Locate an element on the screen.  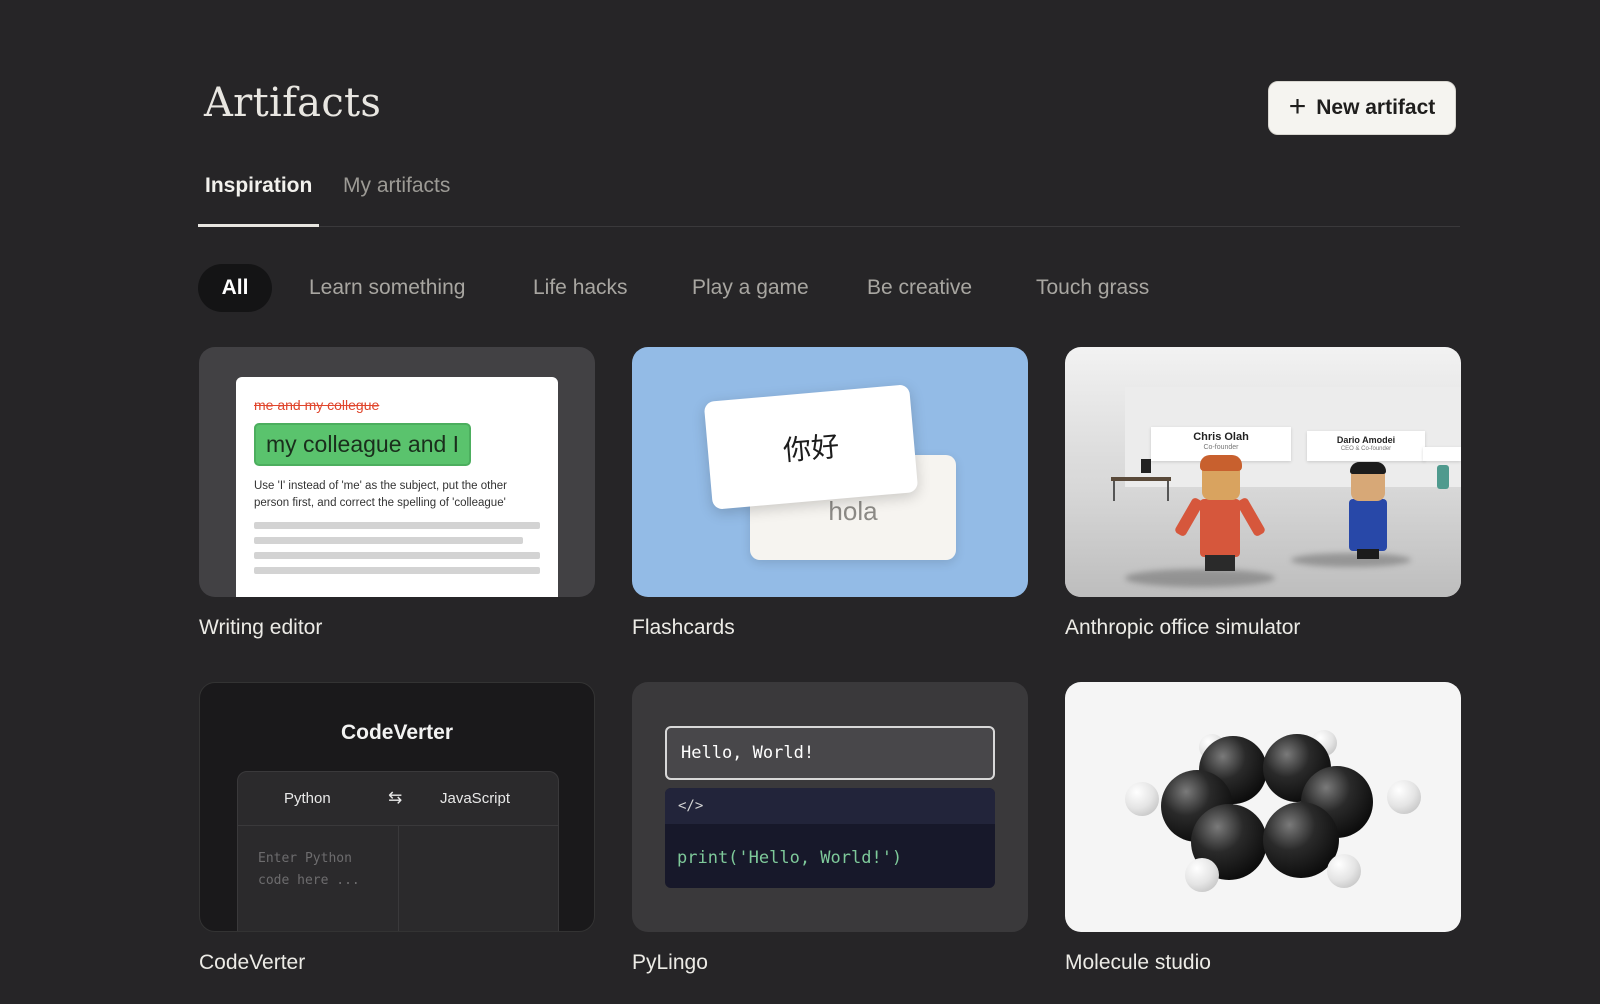
target-language: JavaScript is located at coordinates (475, 798).